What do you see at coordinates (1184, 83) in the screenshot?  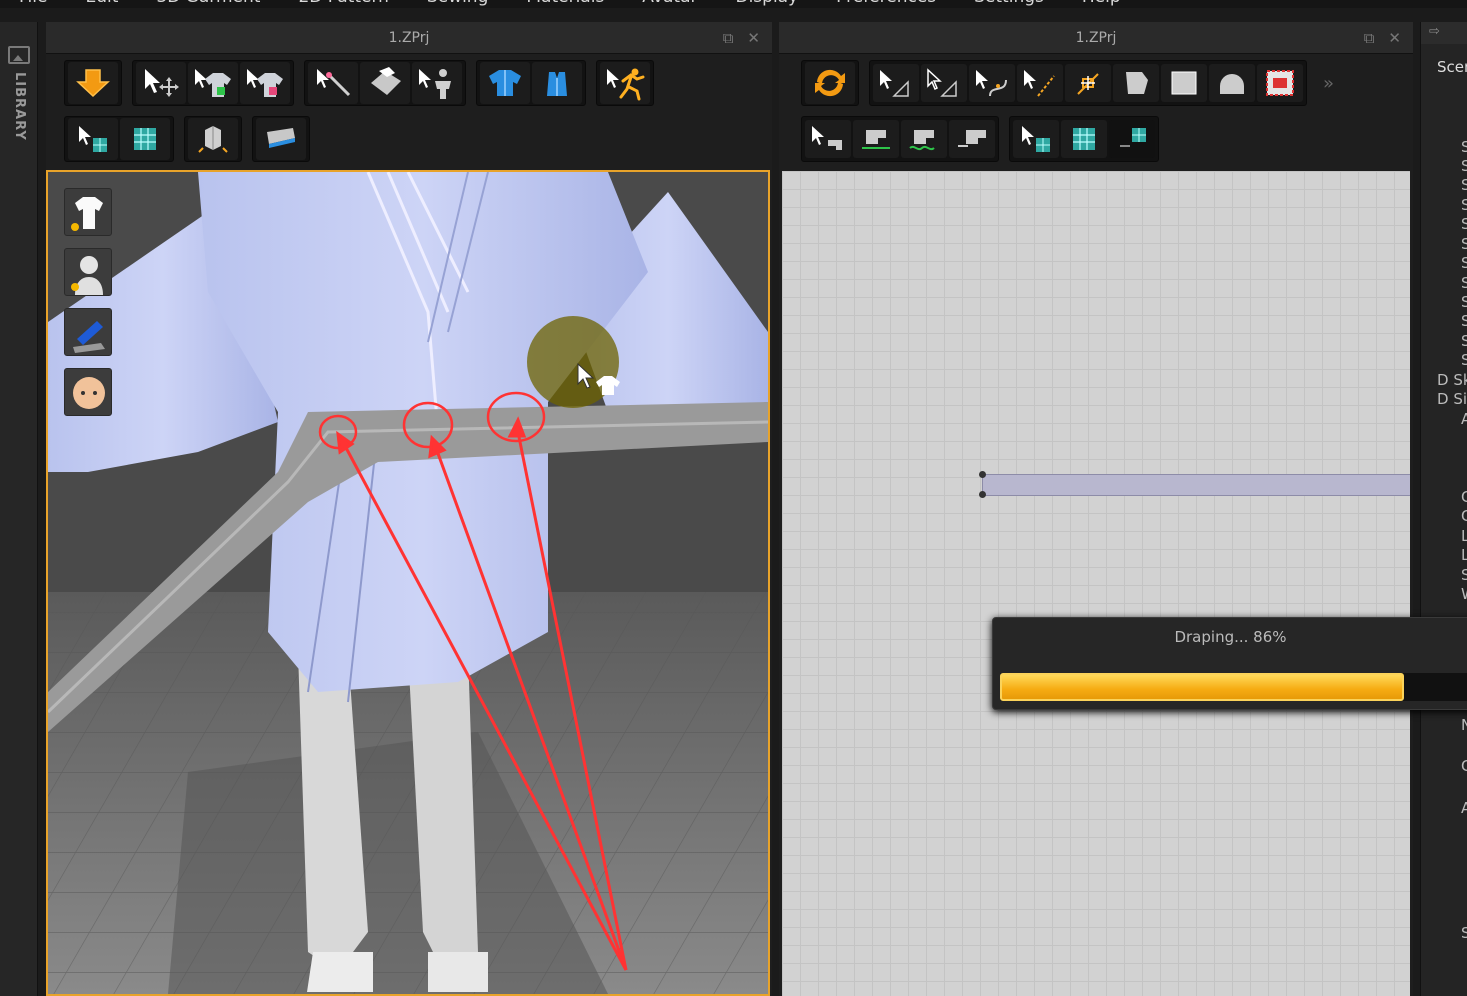 I see `rectangle-icon` at bounding box center [1184, 83].